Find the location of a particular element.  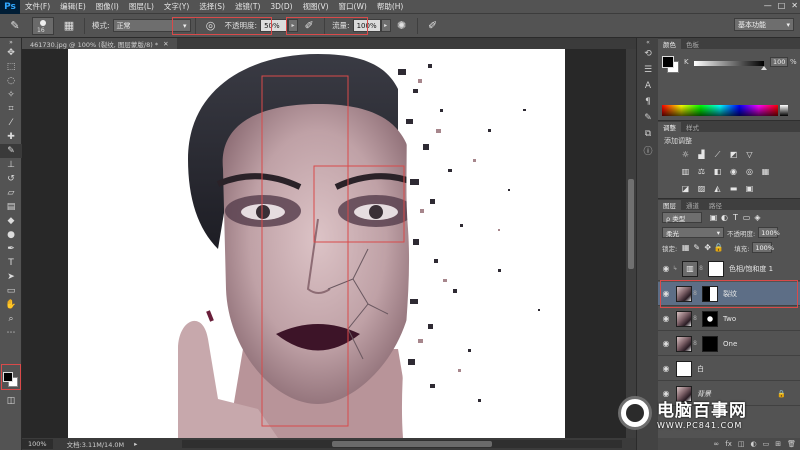

menu-view: 视图(V) is located at coordinates (316, 6).